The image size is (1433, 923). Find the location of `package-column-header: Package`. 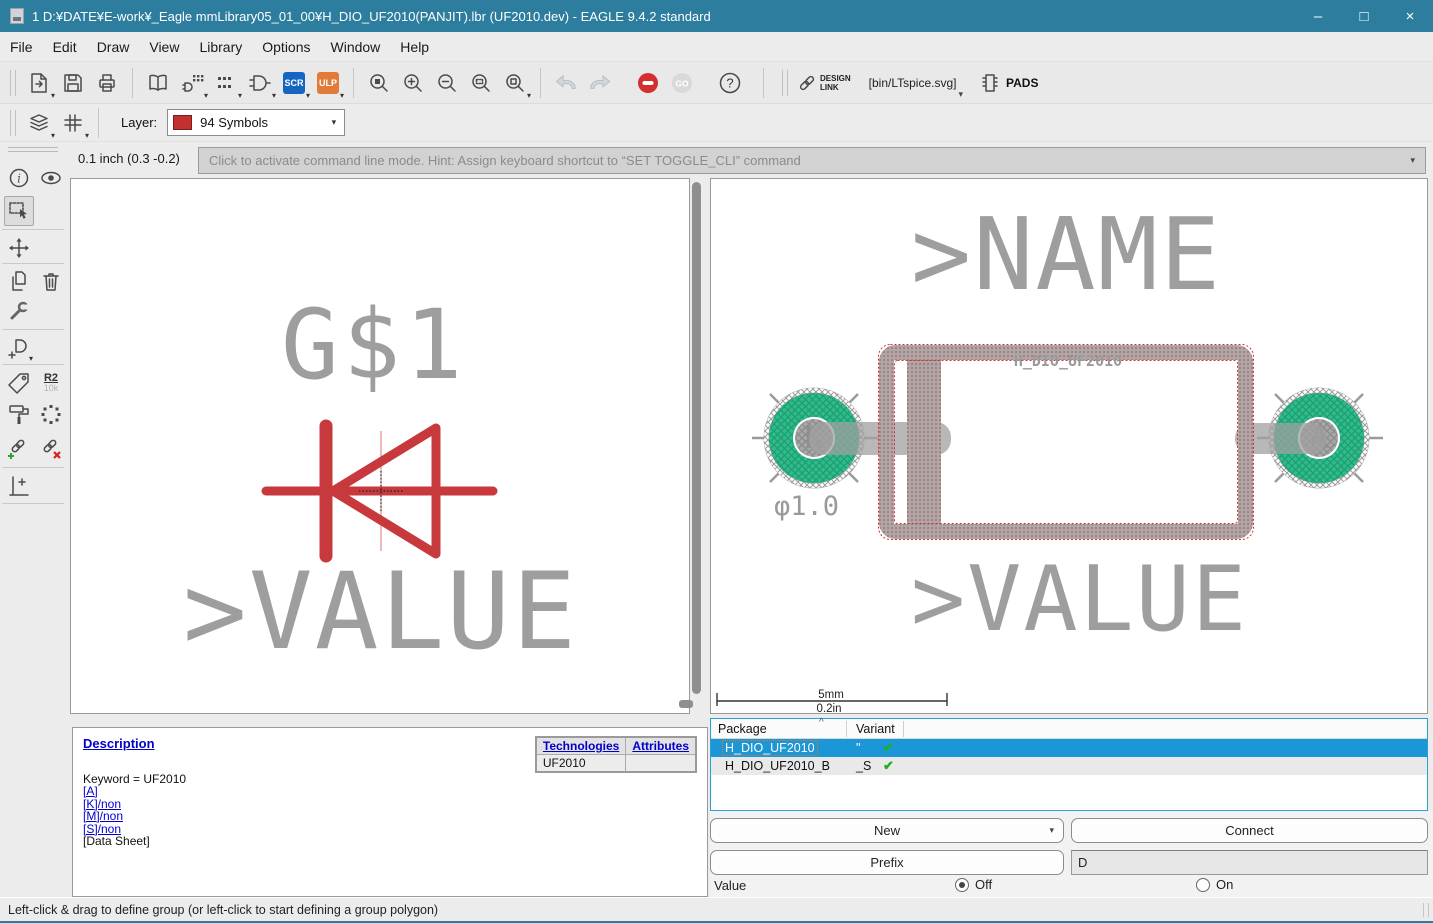

package-column-header: Package is located at coordinates (742, 729).